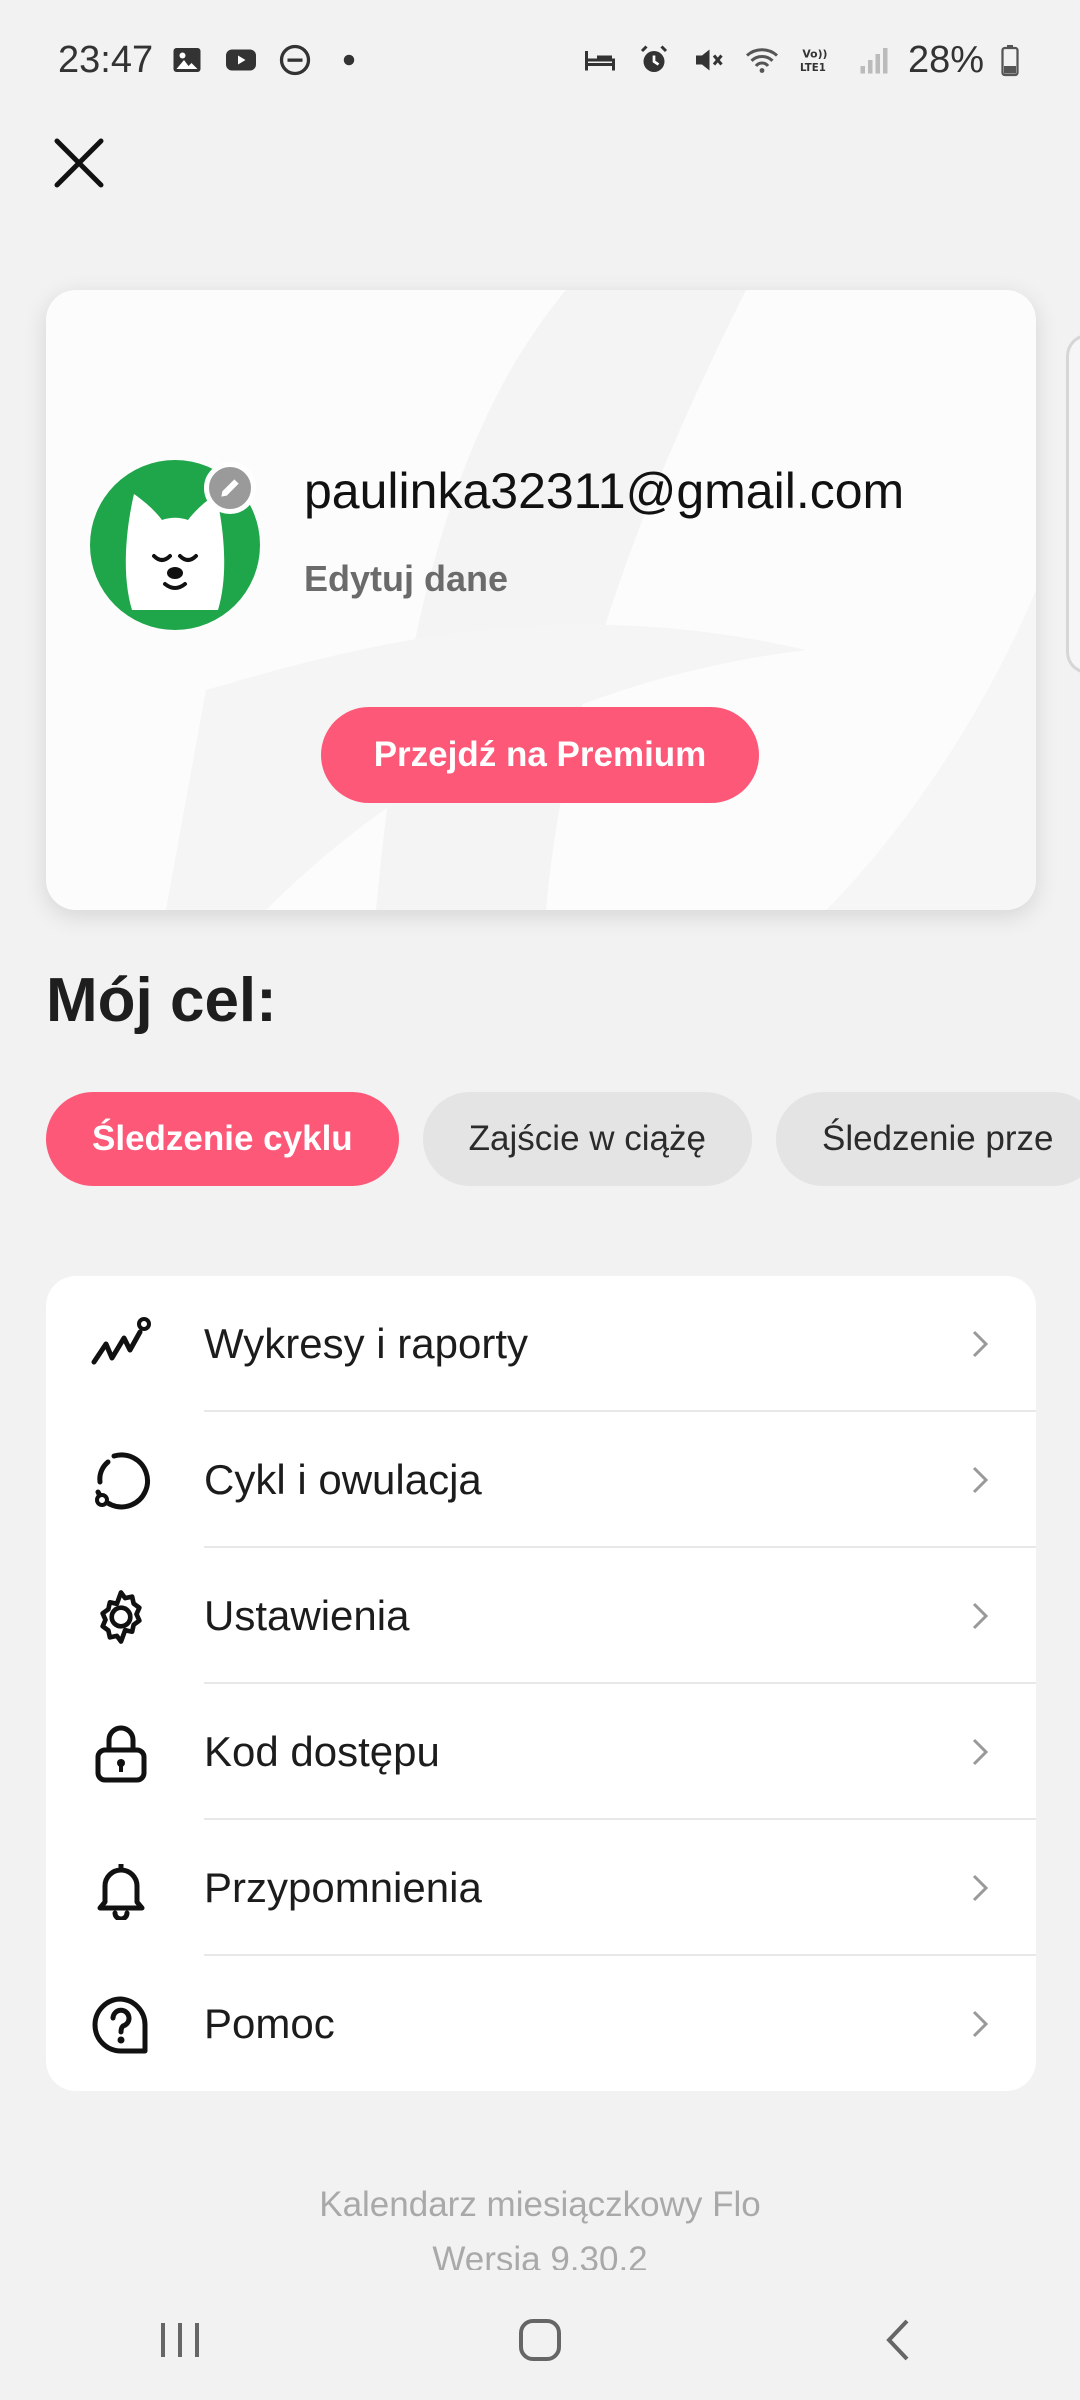 This screenshot has width=1080, height=2400. Describe the element at coordinates (927, 1139) in the screenshot. I see `chip-pregnancy-tracking: Śledzenie prze` at that location.